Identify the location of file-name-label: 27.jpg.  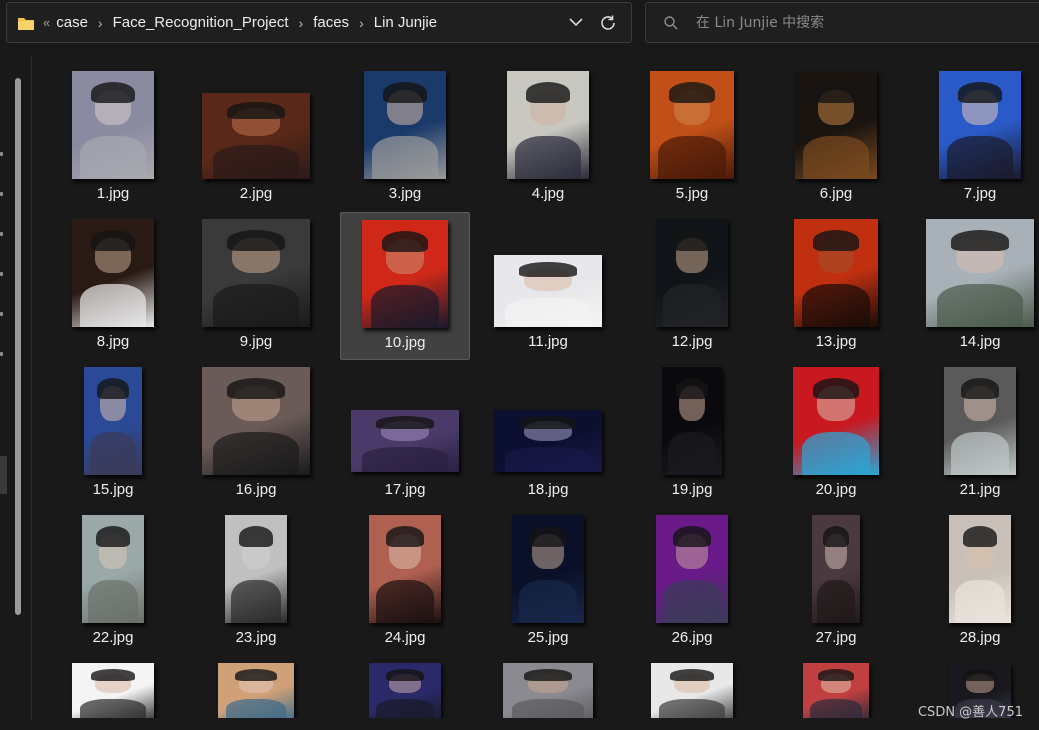
(836, 637).